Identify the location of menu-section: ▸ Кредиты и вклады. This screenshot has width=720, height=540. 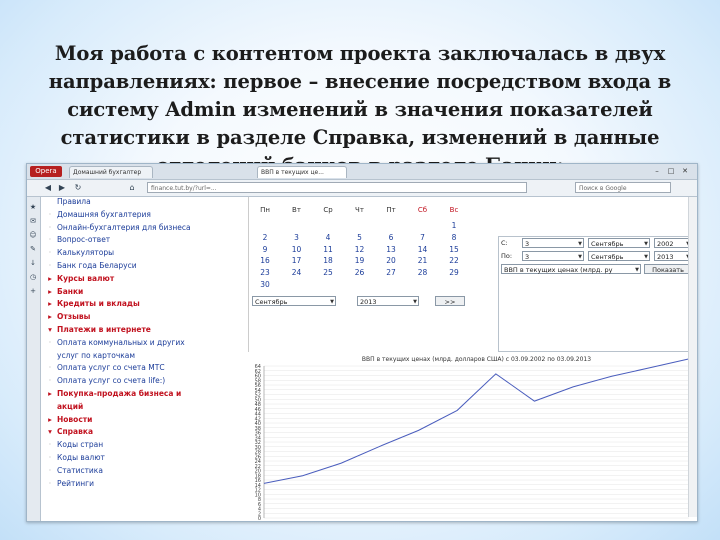
(91, 303).